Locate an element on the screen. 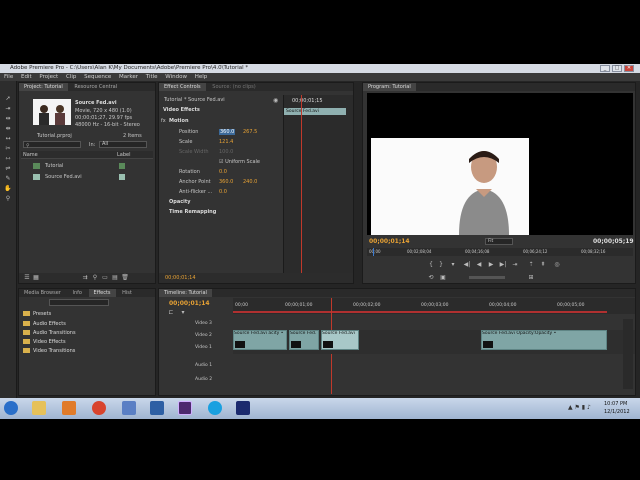  folder-audio-effects: Audio Effects is located at coordinates (44, 324).